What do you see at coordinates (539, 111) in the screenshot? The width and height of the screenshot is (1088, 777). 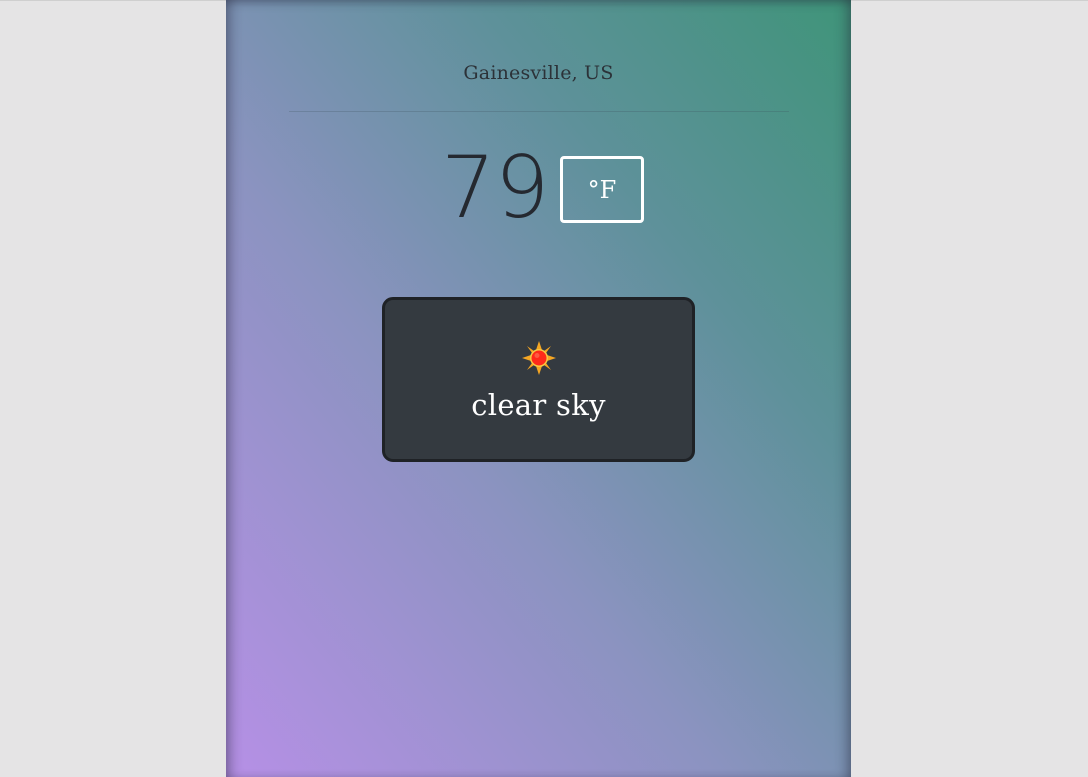 I see `divider` at bounding box center [539, 111].